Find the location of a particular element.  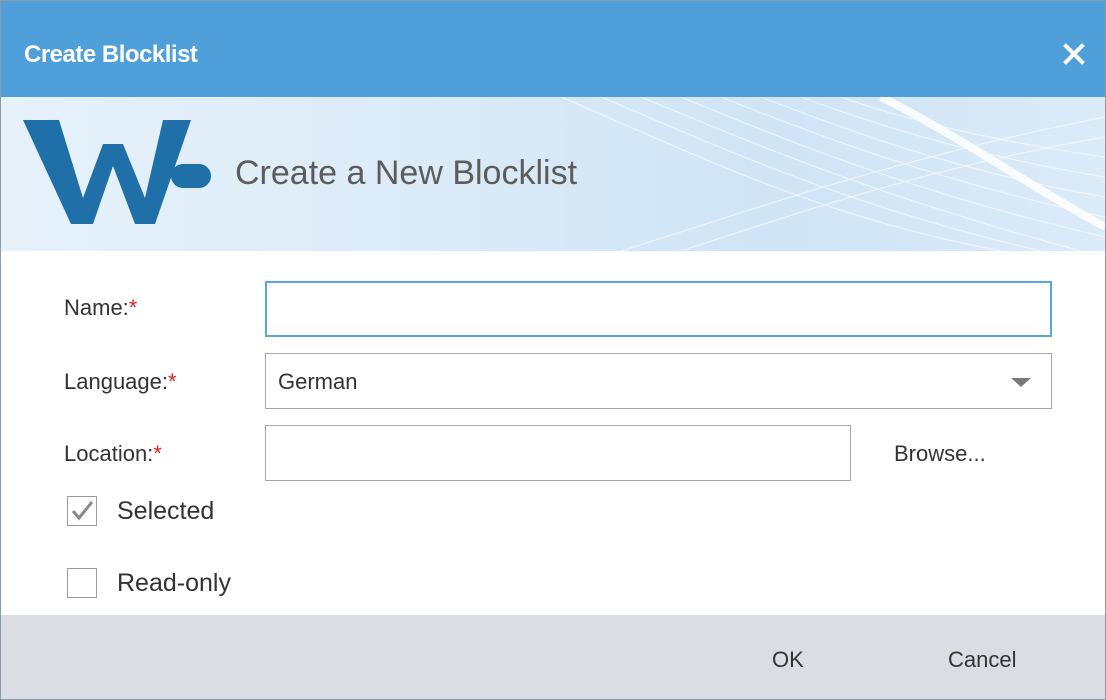

name-input is located at coordinates (658, 309).